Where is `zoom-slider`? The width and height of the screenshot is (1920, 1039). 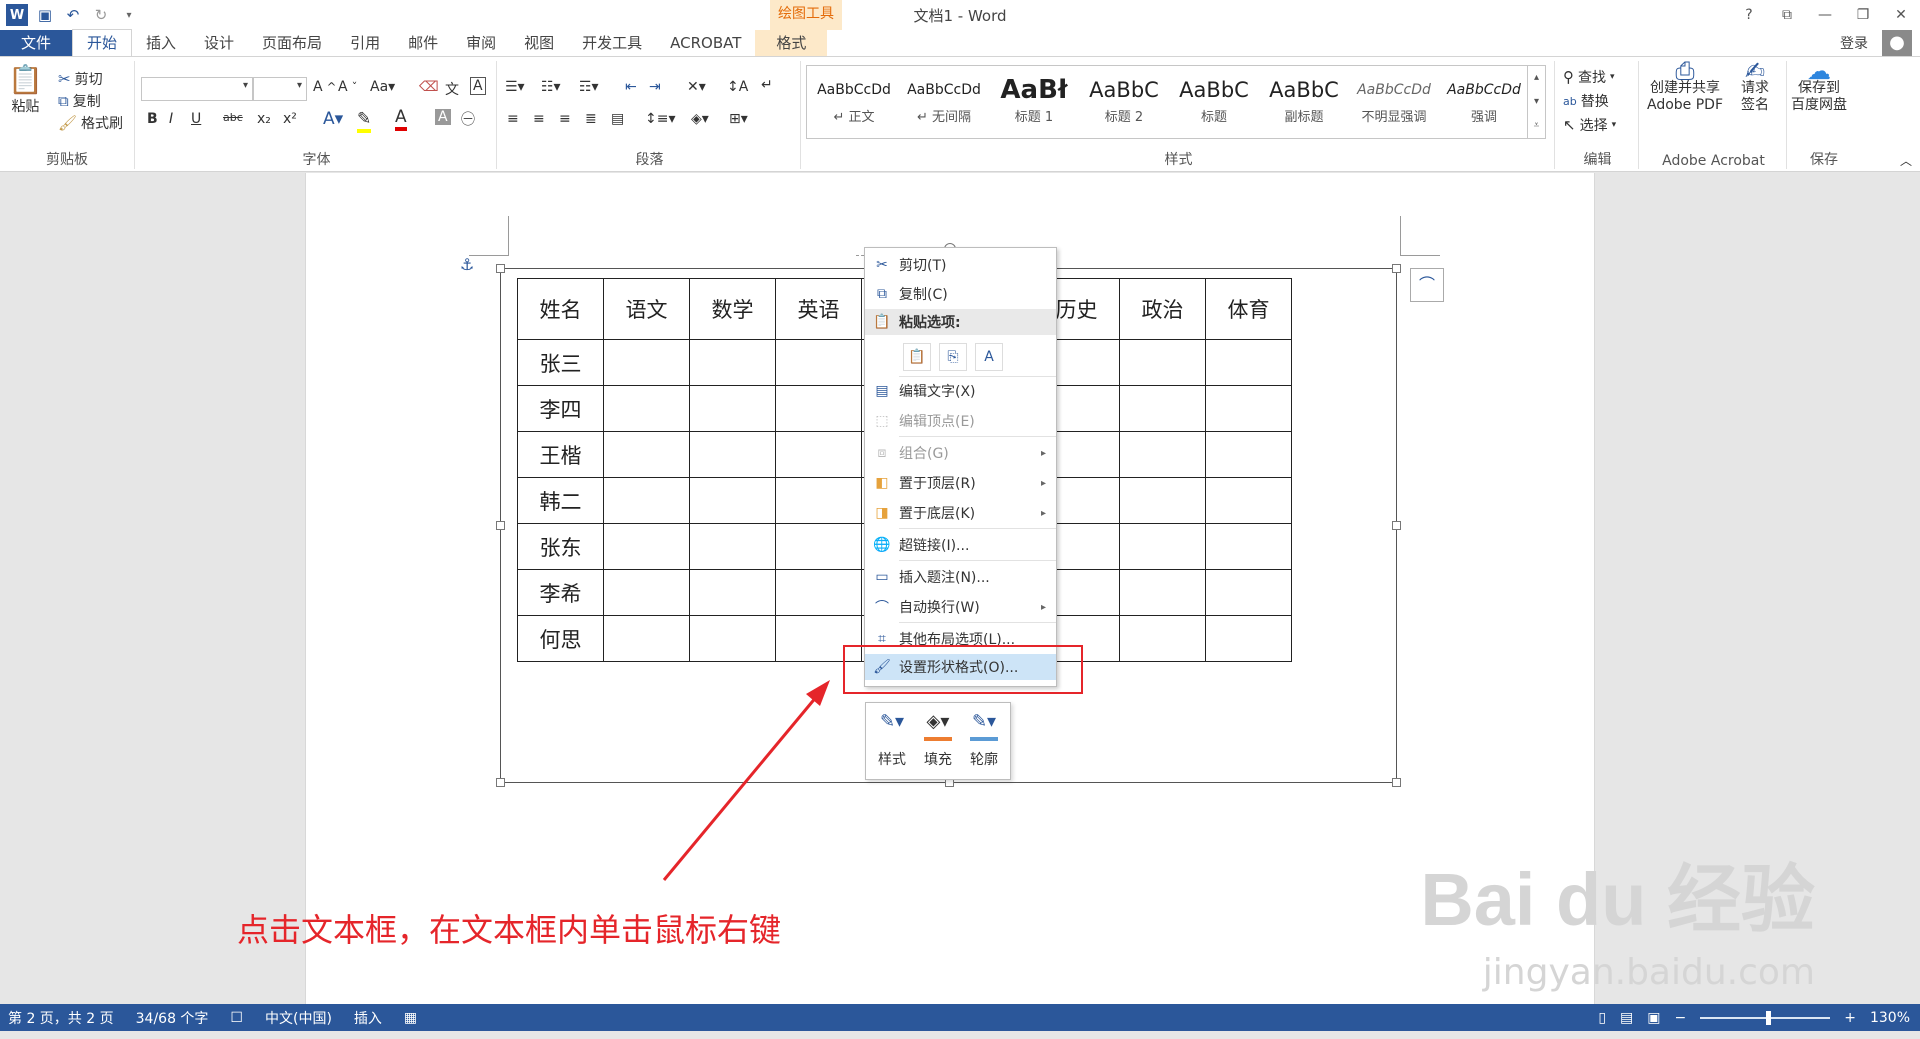 zoom-slider is located at coordinates (1765, 1017).